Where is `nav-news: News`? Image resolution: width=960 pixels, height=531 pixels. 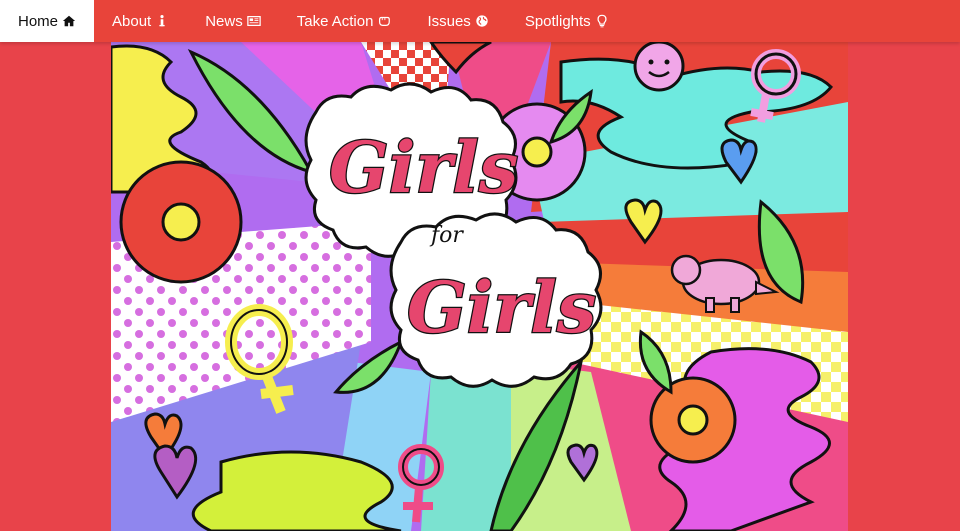
nav-news: News is located at coordinates (233, 21).